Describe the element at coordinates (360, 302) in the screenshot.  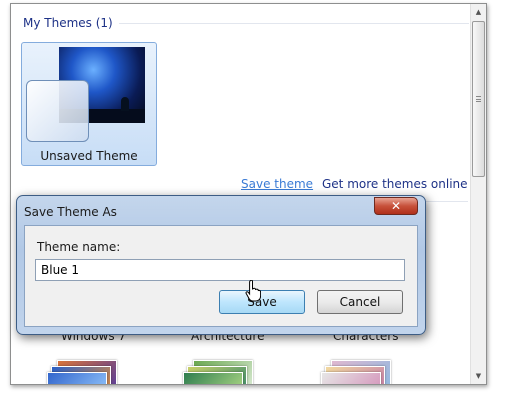
I see `cancel-button: Cancel` at that location.